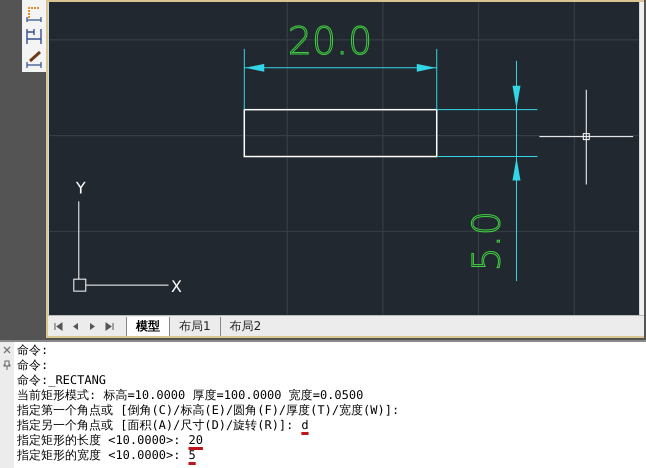 The image size is (646, 468). I want to click on layout-tab: 布局1, so click(194, 326).